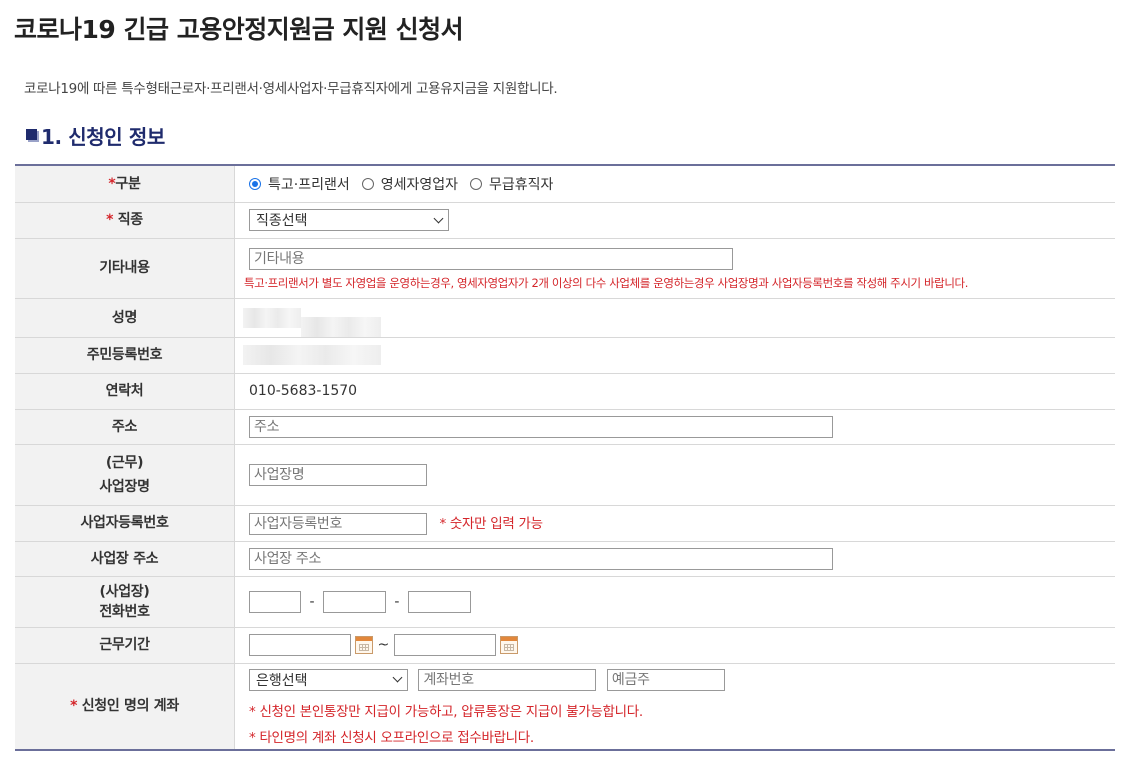 This screenshot has height=763, width=1135. I want to click on row-job: * 직종 직종선택, so click(565, 220).